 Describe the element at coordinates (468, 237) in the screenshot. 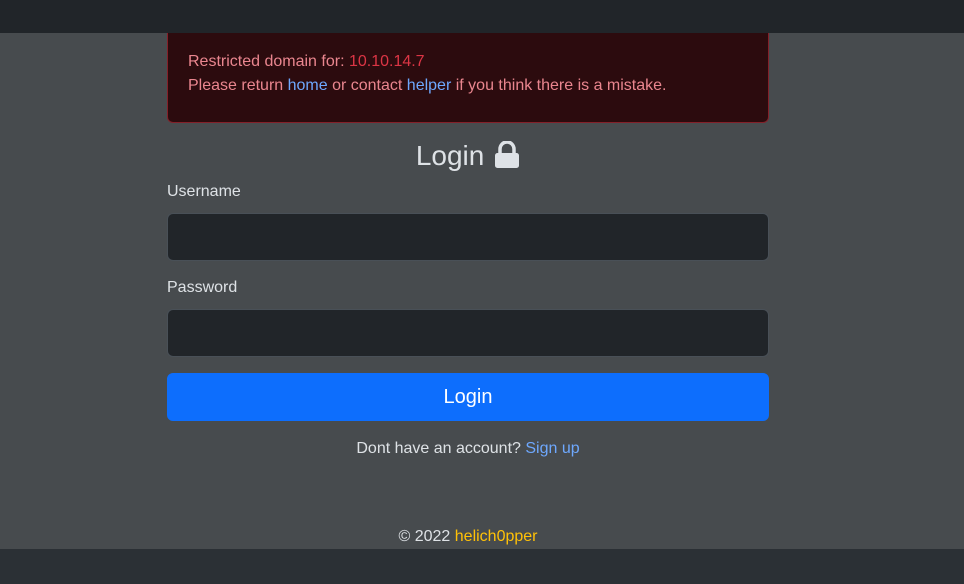

I see `username-input` at that location.